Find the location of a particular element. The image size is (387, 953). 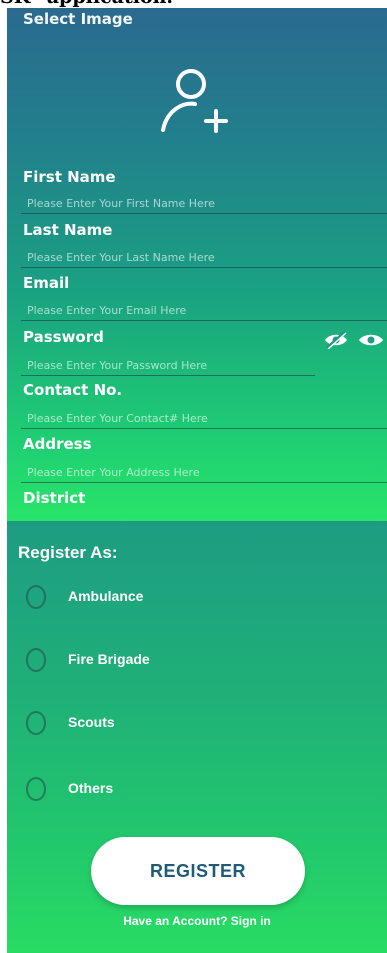

select-image-label: Select Image is located at coordinates (78, 19).